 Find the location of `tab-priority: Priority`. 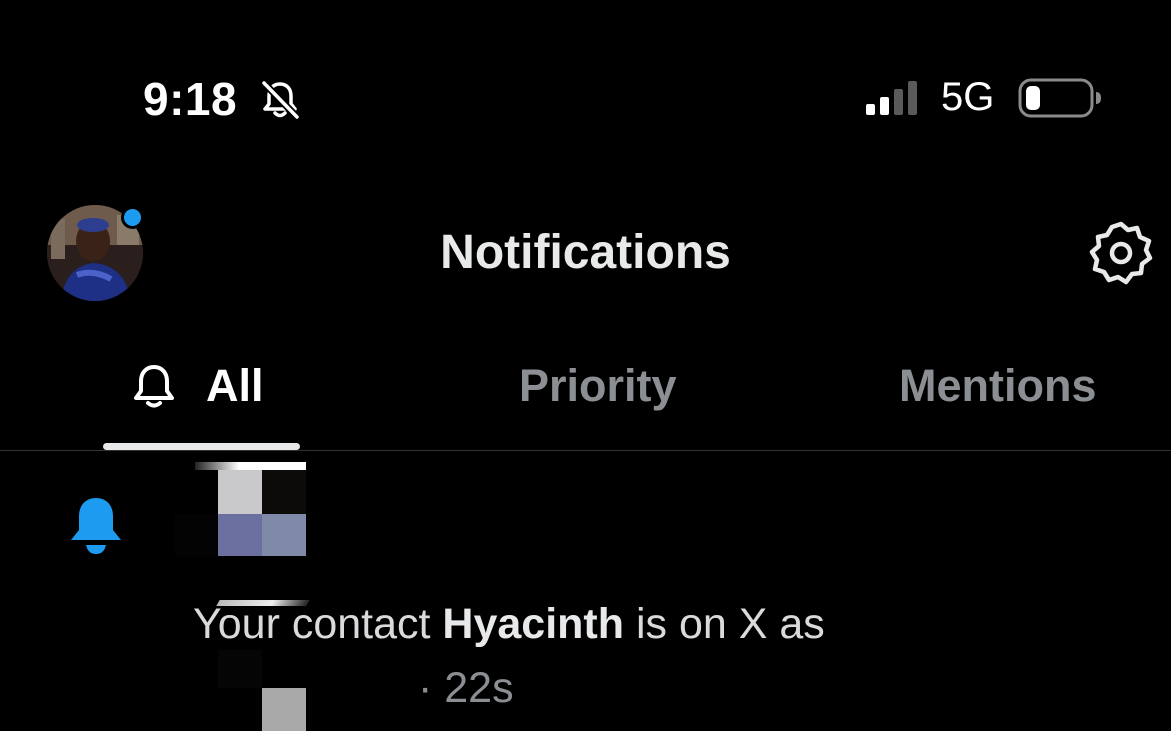

tab-priority: Priority is located at coordinates (598, 386).